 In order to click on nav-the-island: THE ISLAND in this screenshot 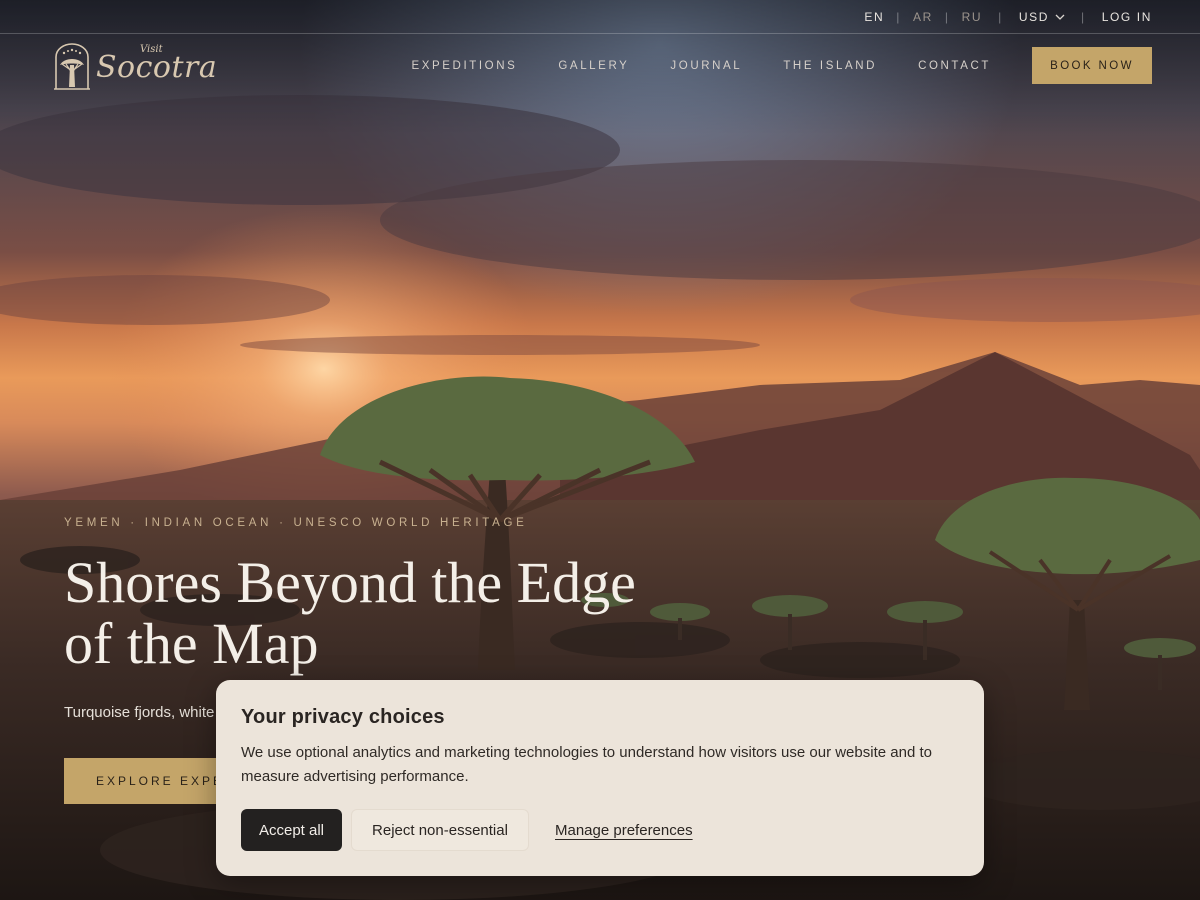, I will do `click(830, 66)`.